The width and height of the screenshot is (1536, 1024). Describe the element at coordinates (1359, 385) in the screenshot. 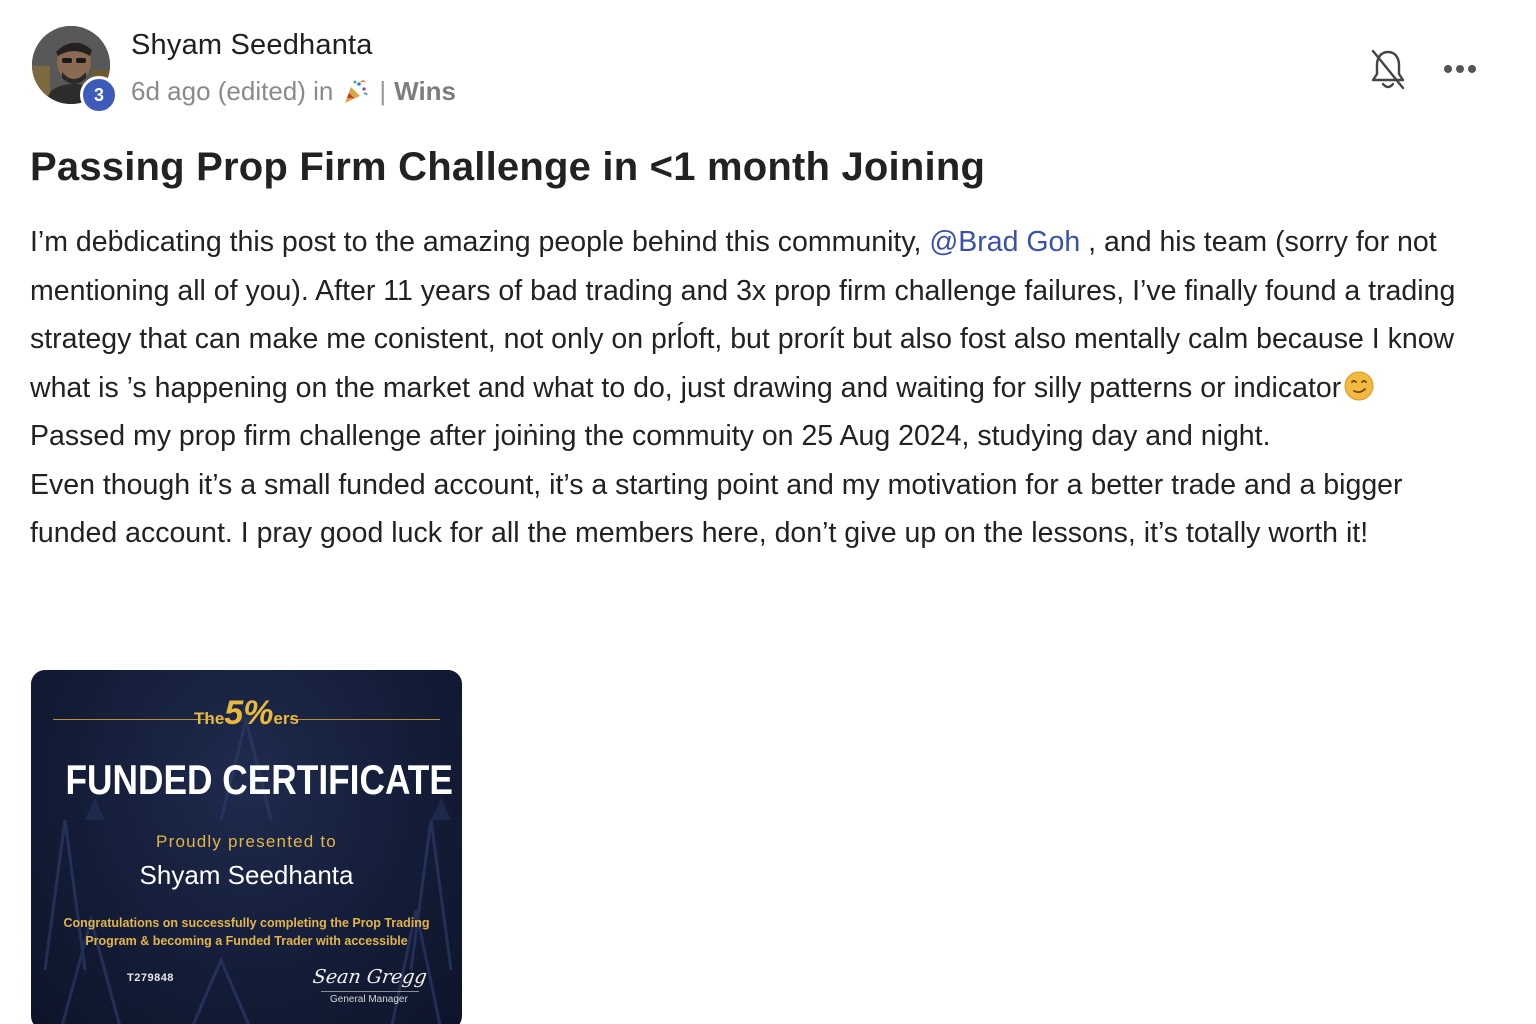

I see `smirking-face-emoji` at that location.